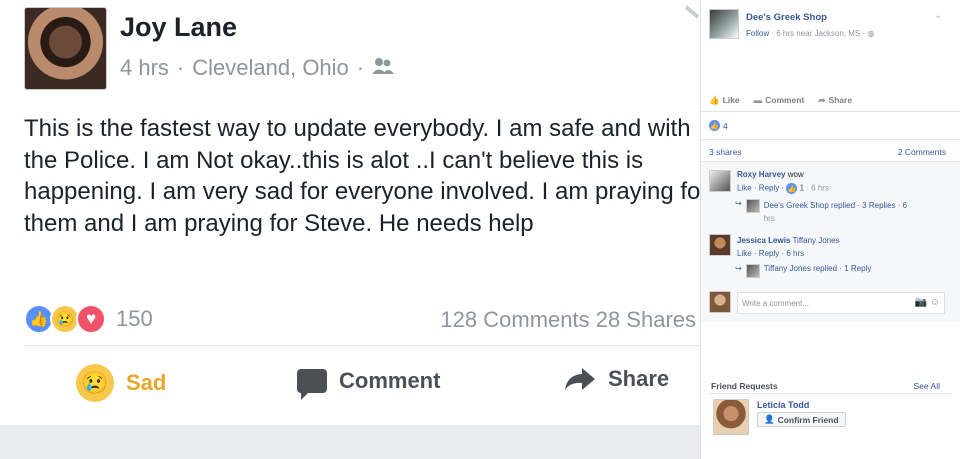 The width and height of the screenshot is (960, 459). What do you see at coordinates (830, 348) in the screenshot?
I see `blank-area` at bounding box center [830, 348].